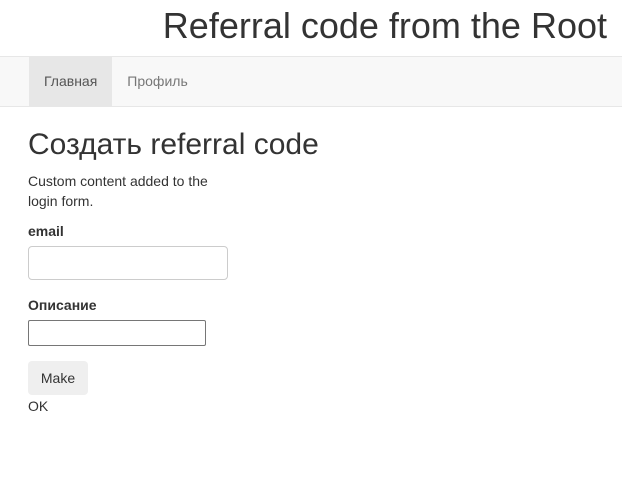 This screenshot has width=622, height=503. Describe the element at coordinates (46, 231) in the screenshot. I see `email-label: email` at that location.